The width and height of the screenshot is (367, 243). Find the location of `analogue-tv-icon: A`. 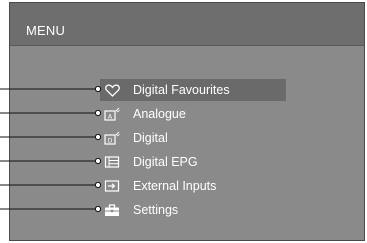

analogue-tv-icon: A is located at coordinates (112, 114).